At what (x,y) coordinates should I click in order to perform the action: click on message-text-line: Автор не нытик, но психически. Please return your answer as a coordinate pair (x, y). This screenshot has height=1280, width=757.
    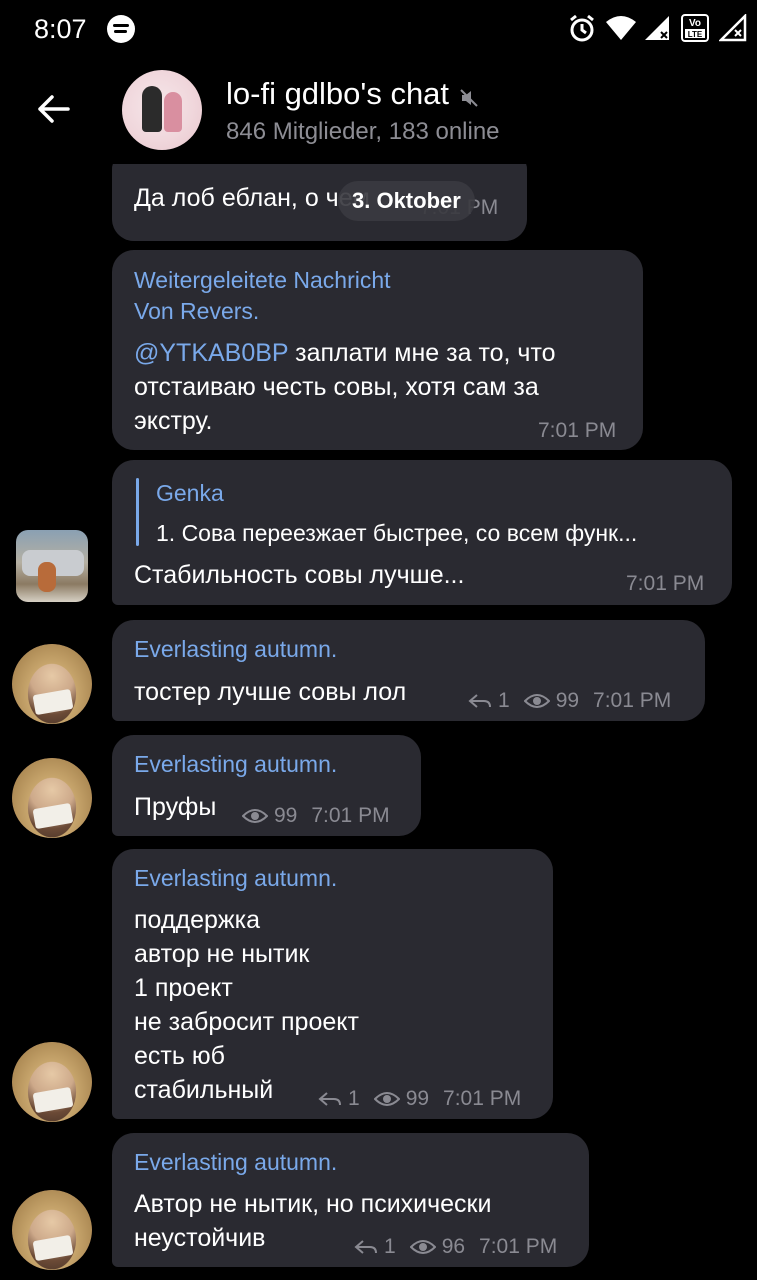
    Looking at the image, I should click on (313, 1204).